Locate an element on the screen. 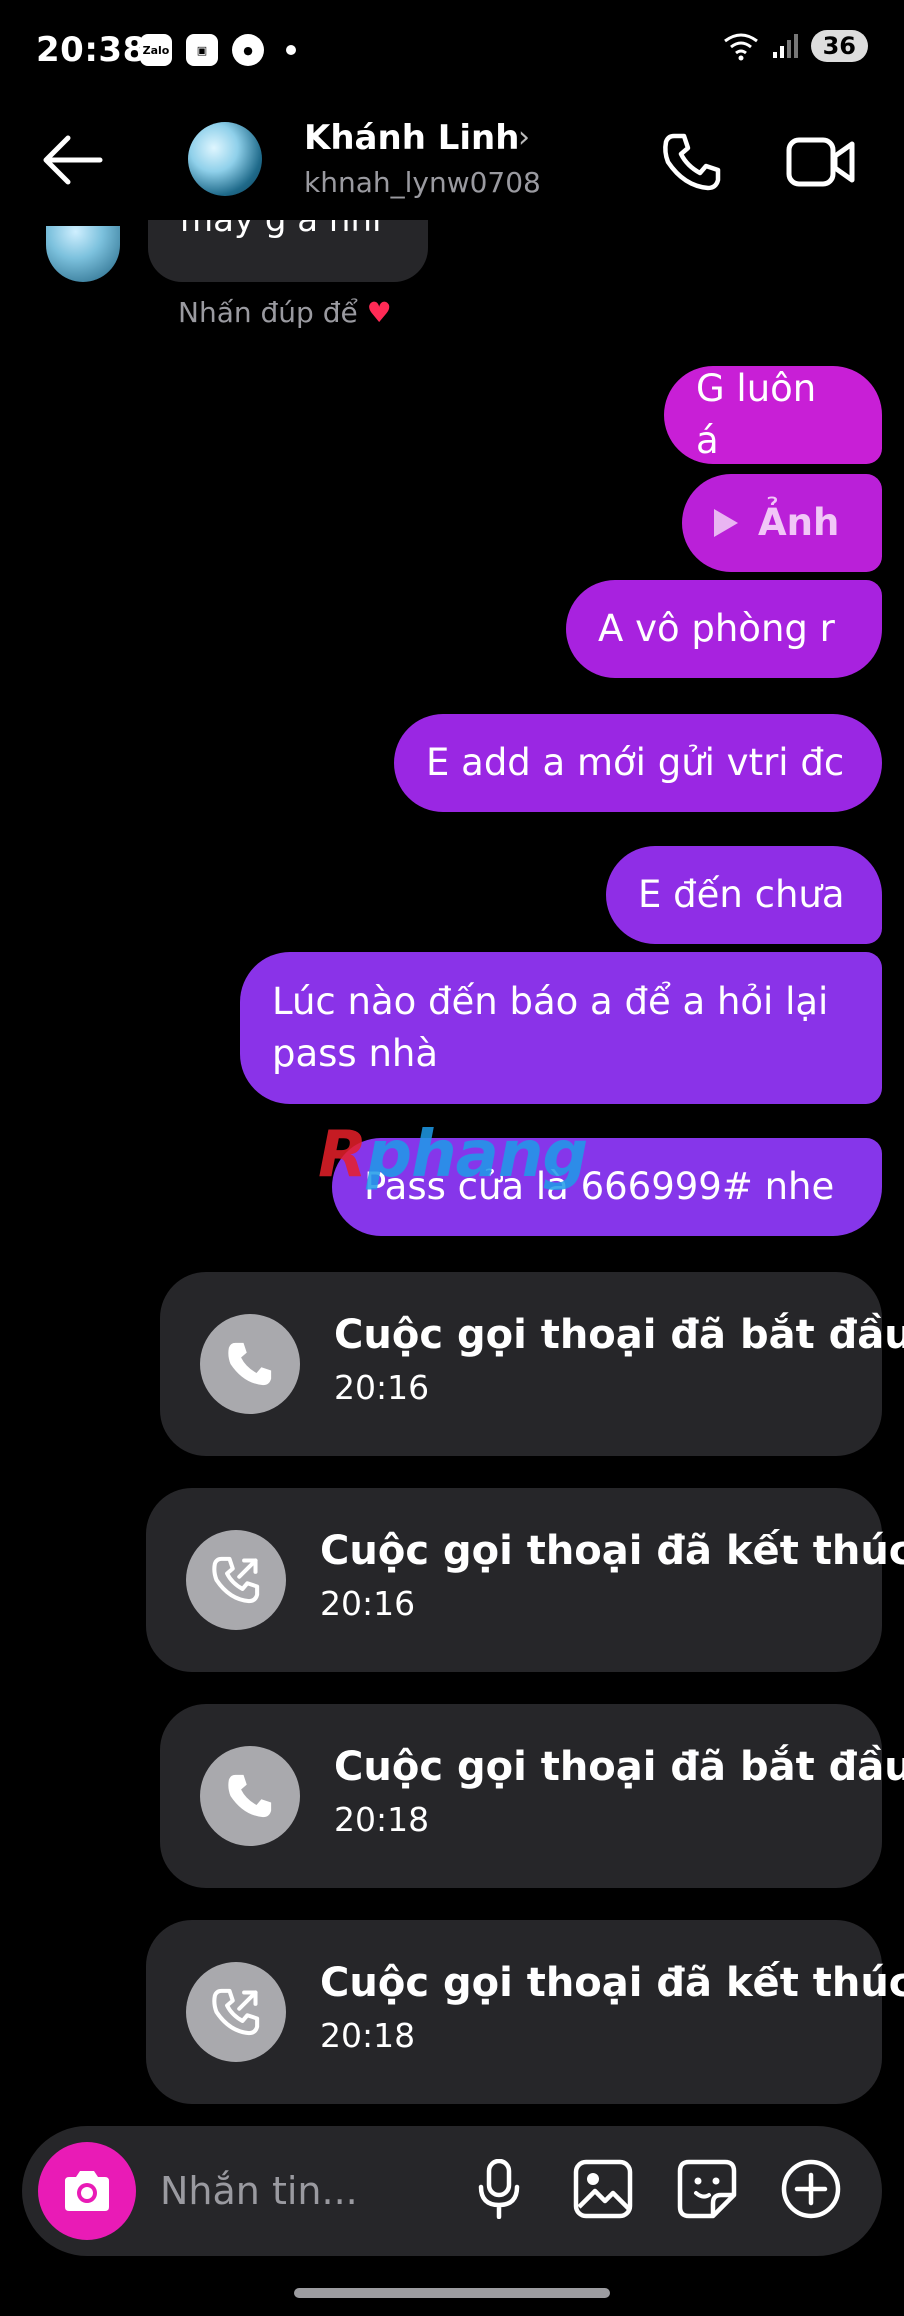  watermark-logo: Rphang is located at coordinates (453, 1155).